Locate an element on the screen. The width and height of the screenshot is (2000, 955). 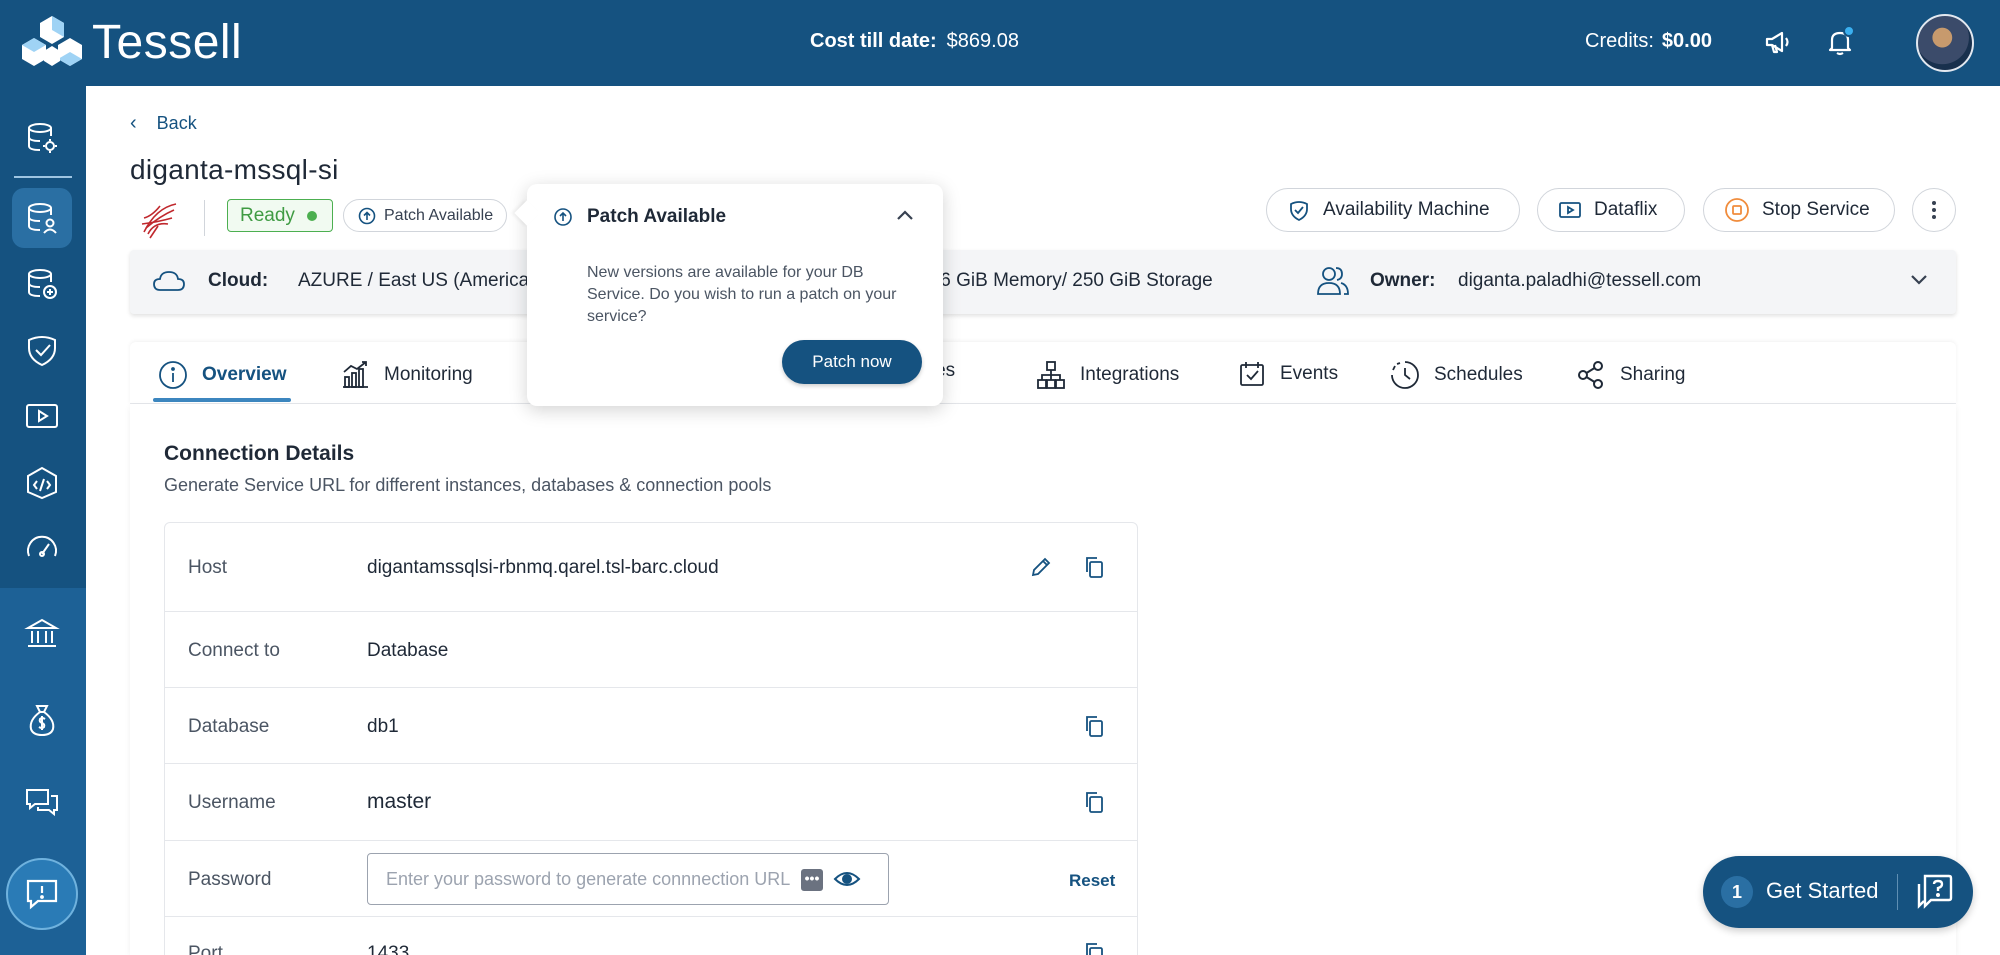
clock-icon is located at coordinates (1405, 375).